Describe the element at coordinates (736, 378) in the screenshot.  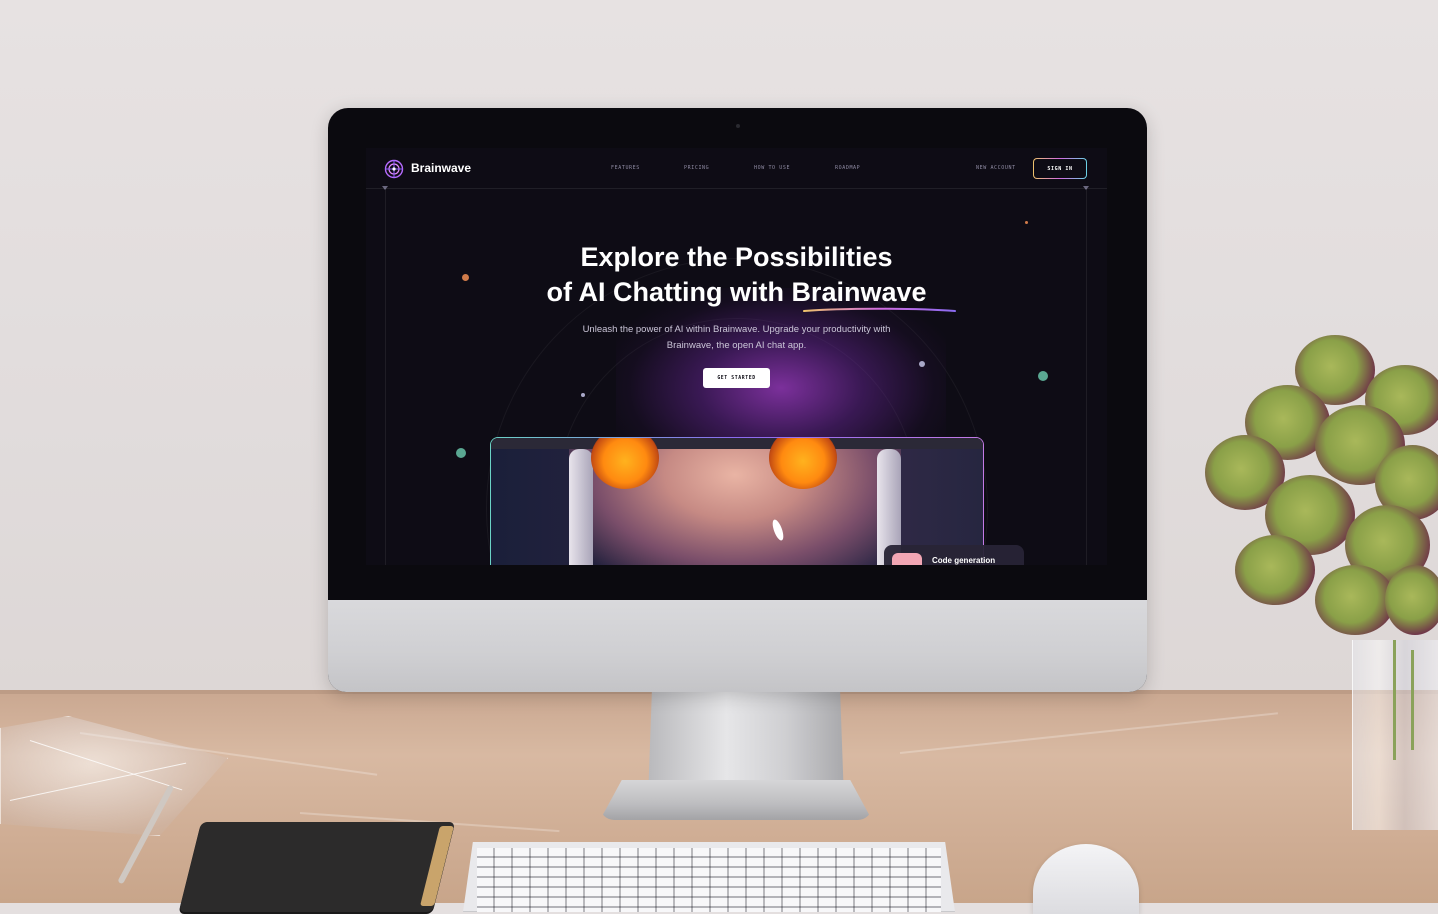
I see `get-started-button: GET STARTED` at that location.